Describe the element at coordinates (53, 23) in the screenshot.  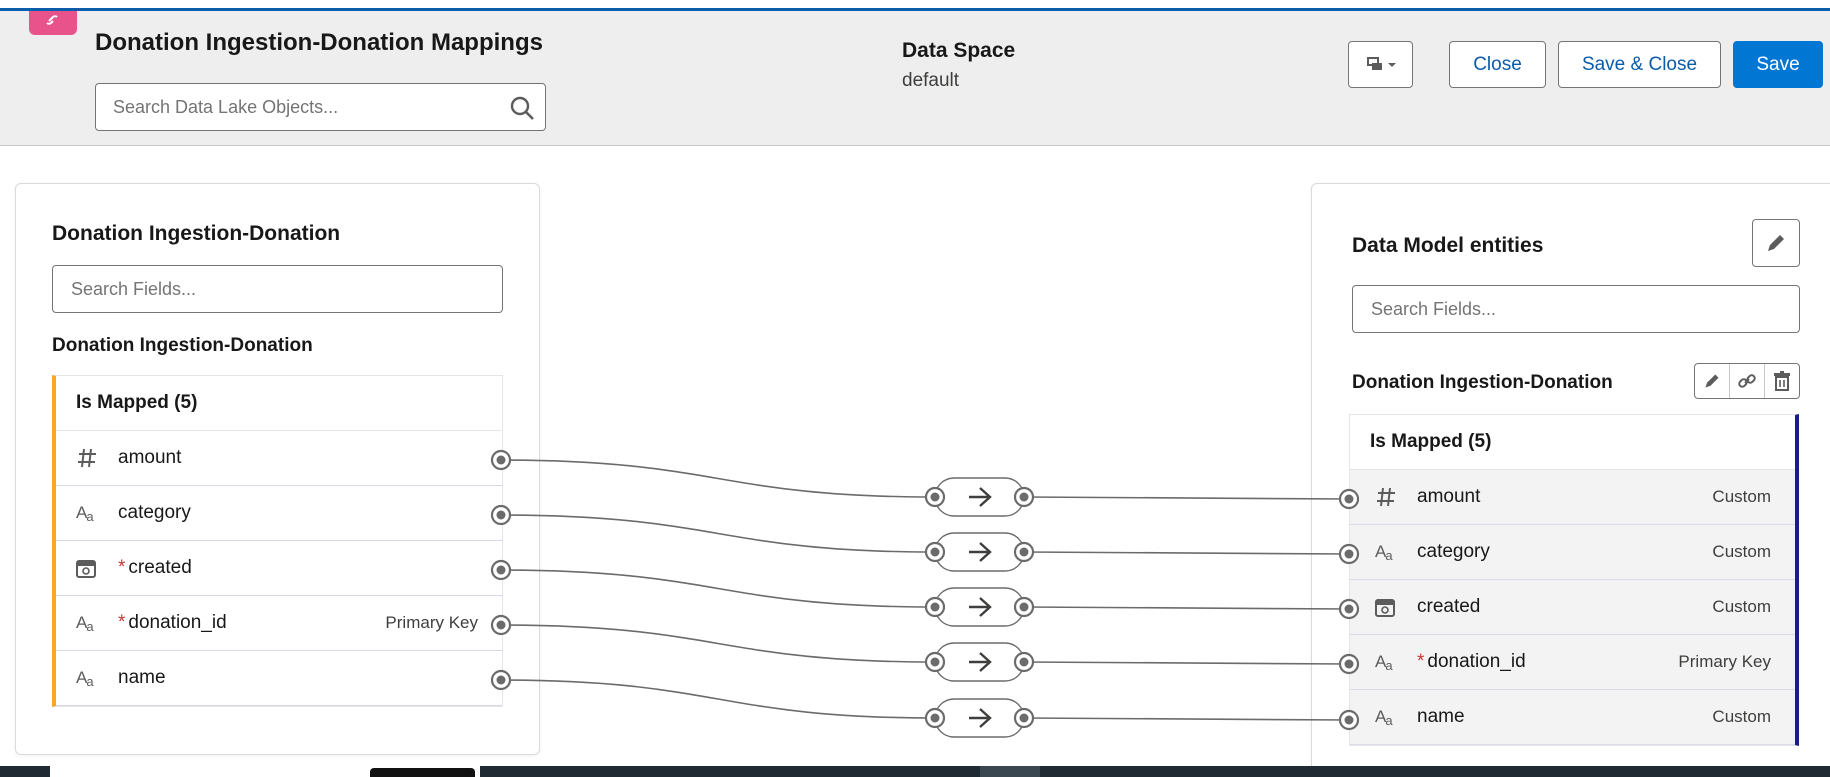
I see `link-app-icon` at that location.